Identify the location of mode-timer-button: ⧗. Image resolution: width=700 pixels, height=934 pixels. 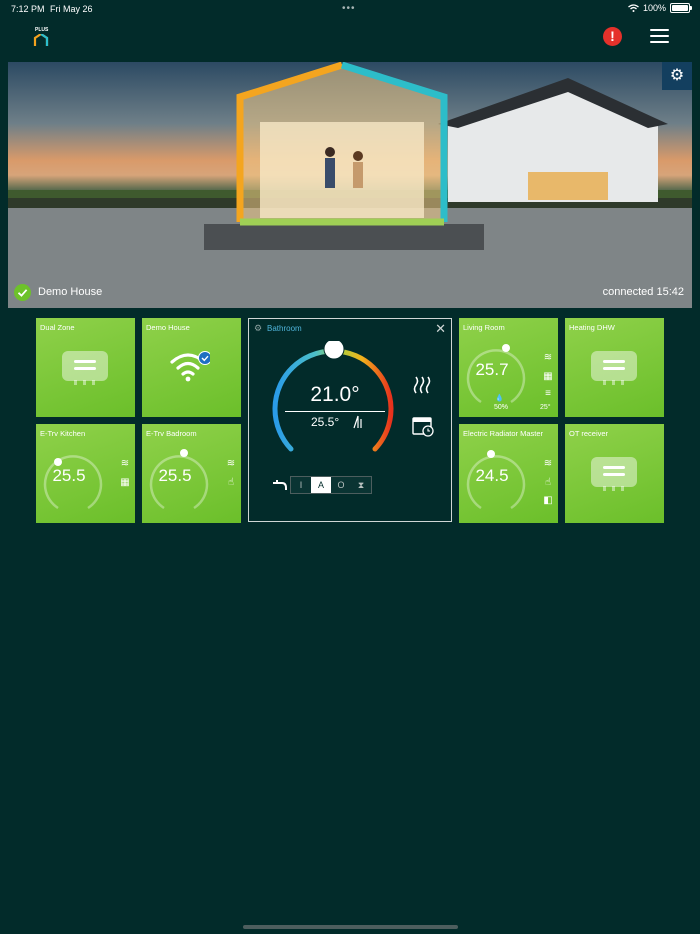
(361, 485).